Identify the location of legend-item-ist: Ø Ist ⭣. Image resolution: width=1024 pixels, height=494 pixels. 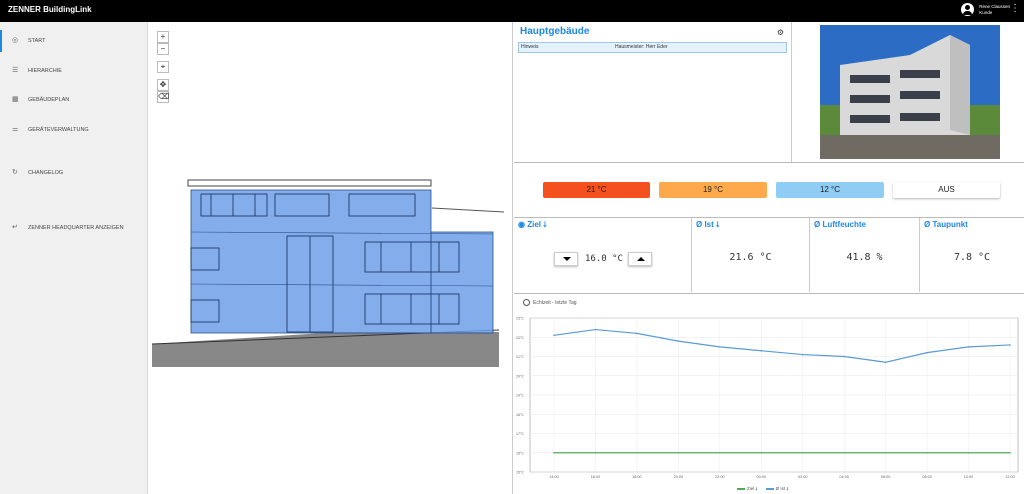
(777, 488).